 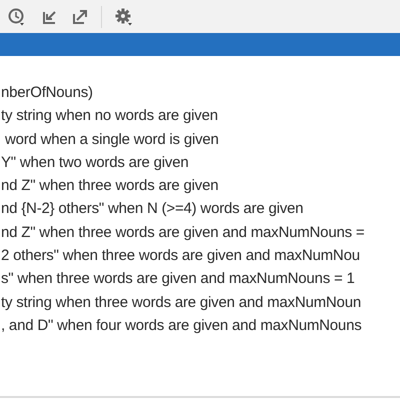 I want to click on output-line: ty string when no words are given, so click(x=109, y=116).